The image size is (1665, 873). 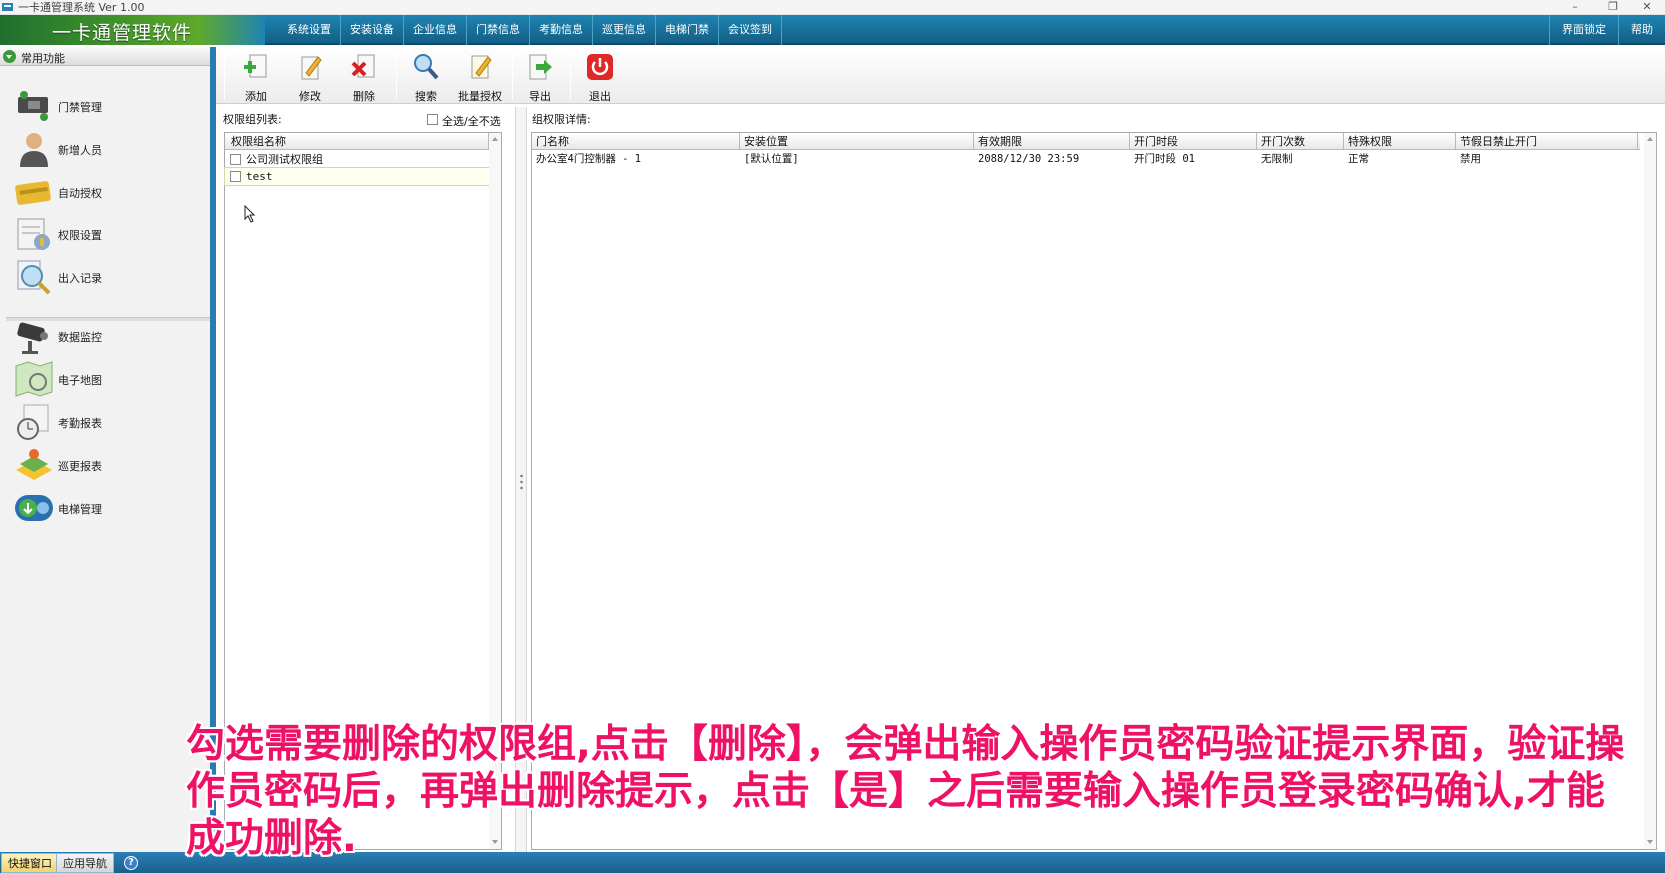 I want to click on cell-validity: 2088/12/30 23:59, so click(x=1029, y=159).